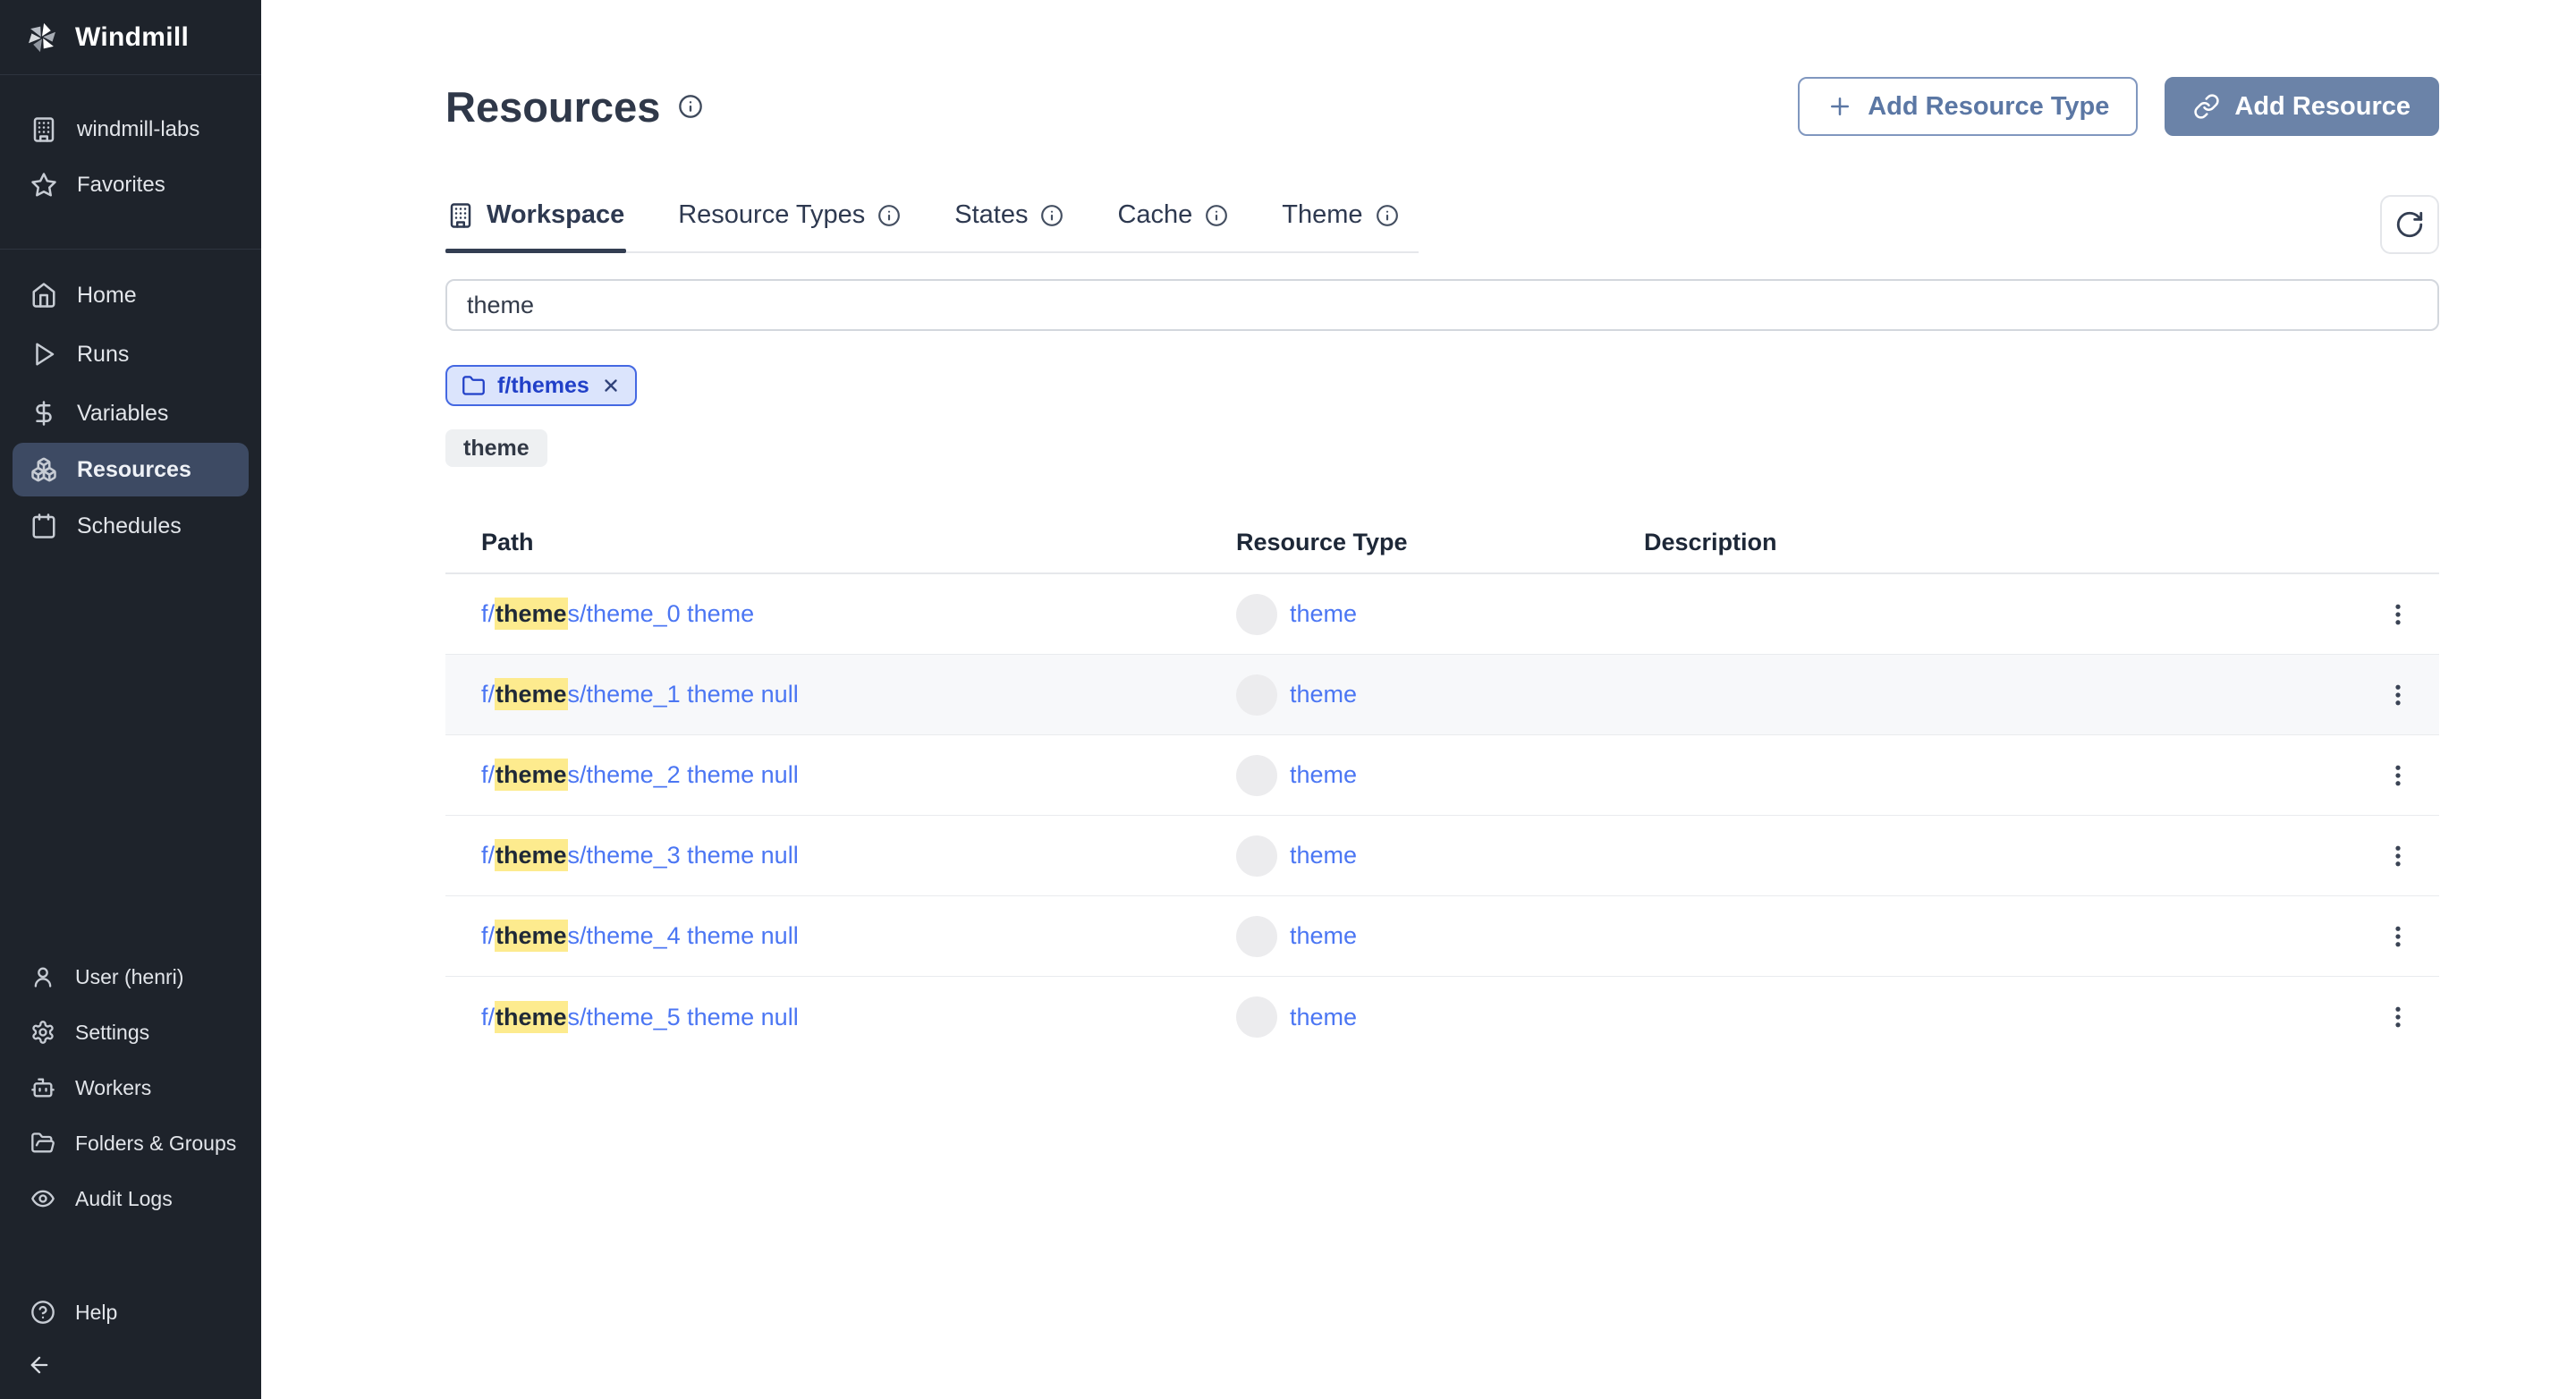 The image size is (2576, 1399). I want to click on sidebar-item-workers: Workers, so click(130, 1087).